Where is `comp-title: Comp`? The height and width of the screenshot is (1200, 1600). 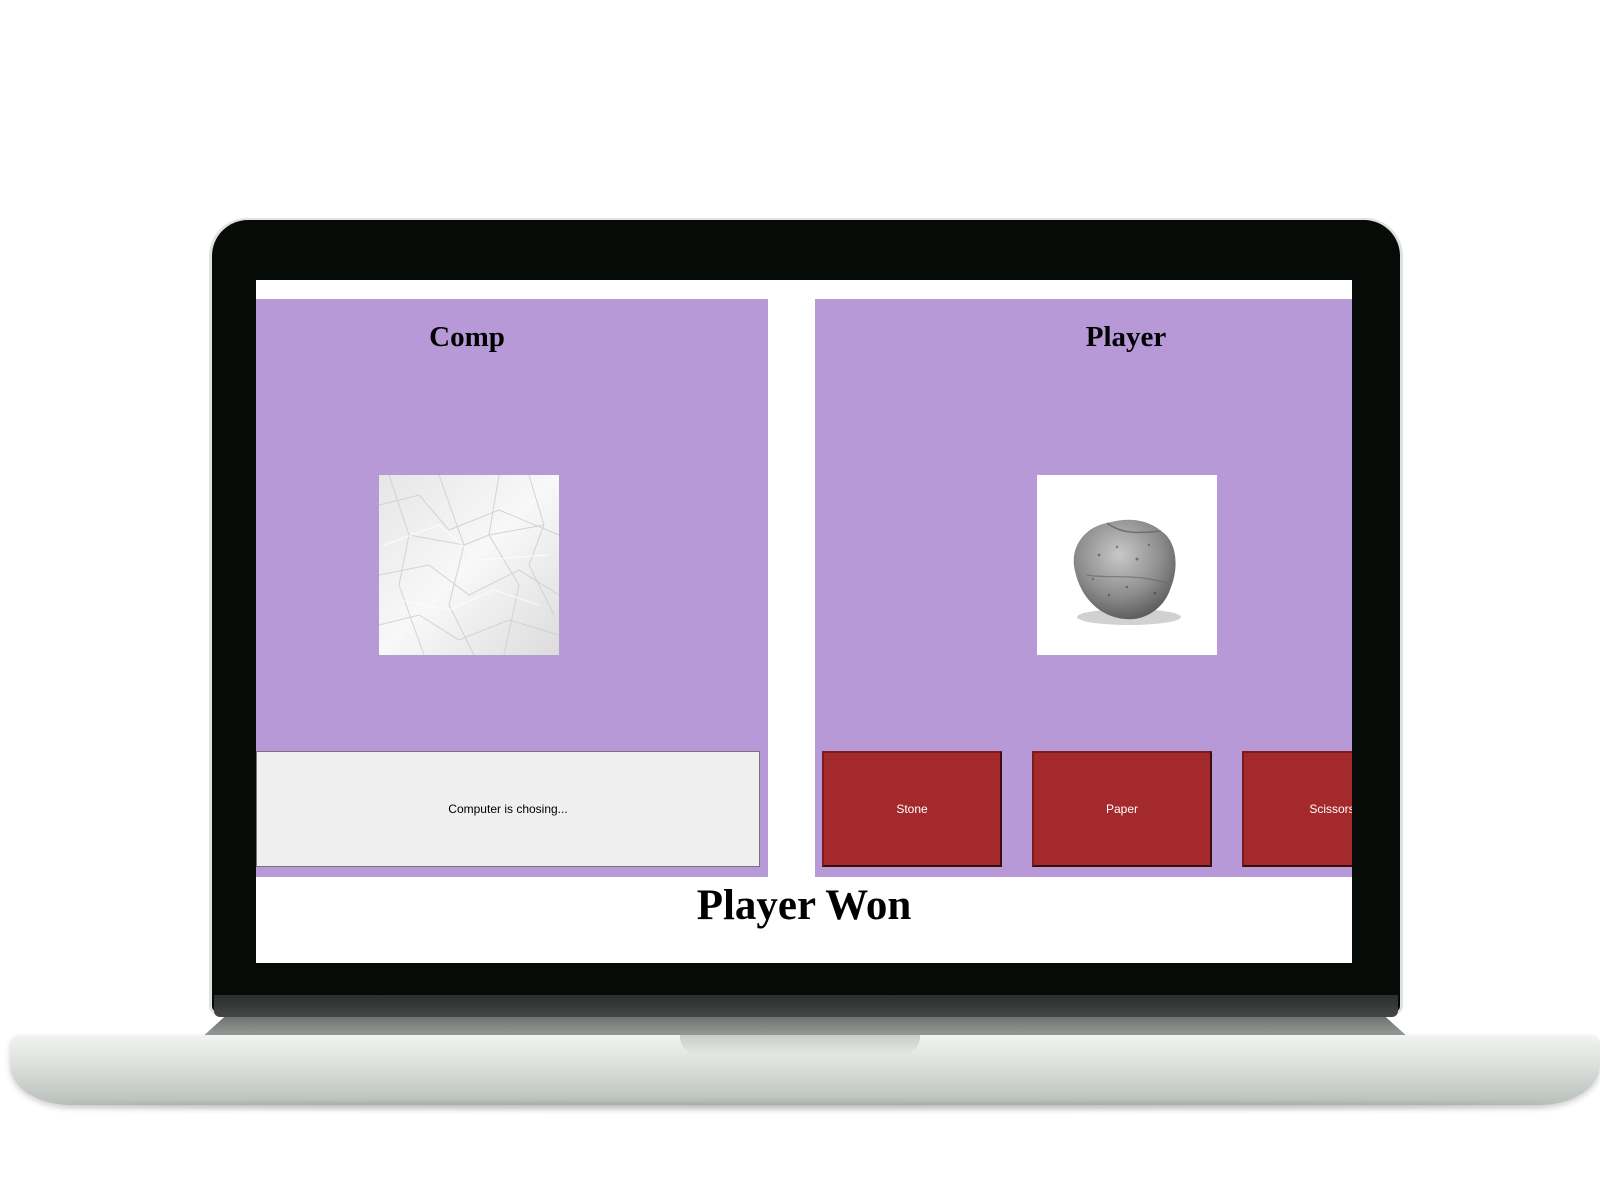
comp-title: Comp is located at coordinates (467, 337).